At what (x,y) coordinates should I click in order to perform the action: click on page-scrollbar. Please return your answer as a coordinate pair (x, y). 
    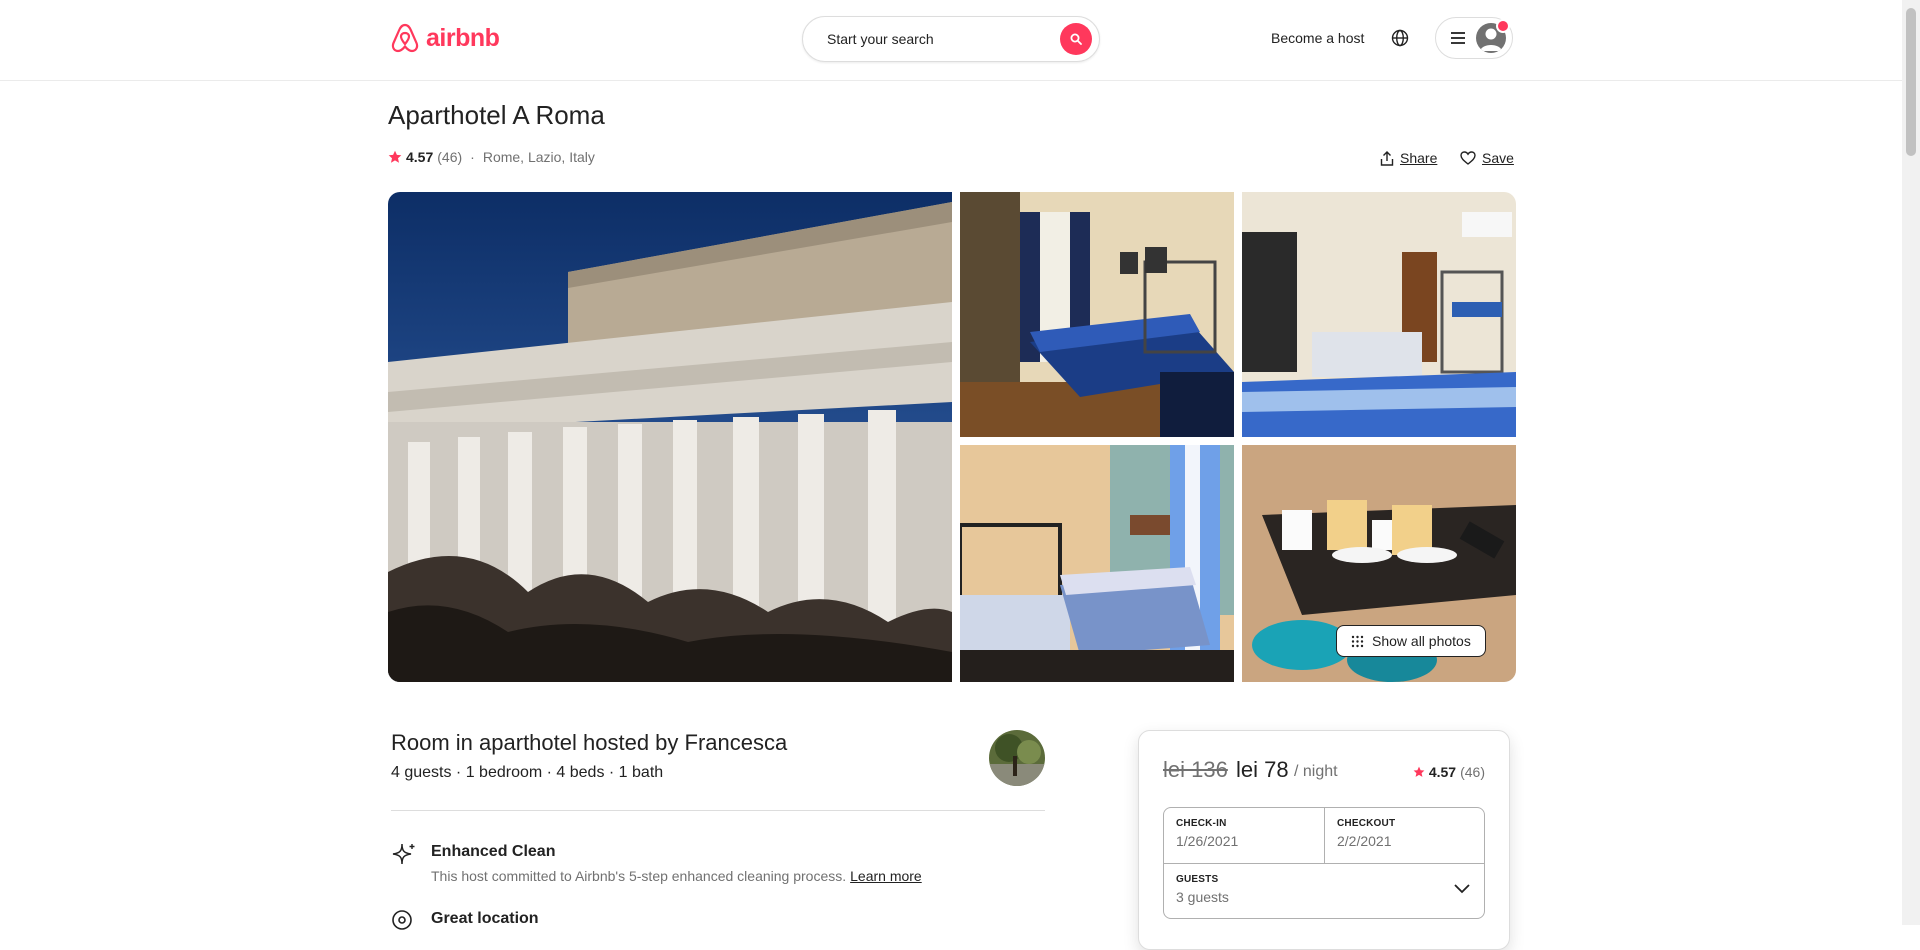
    Looking at the image, I should click on (1911, 462).